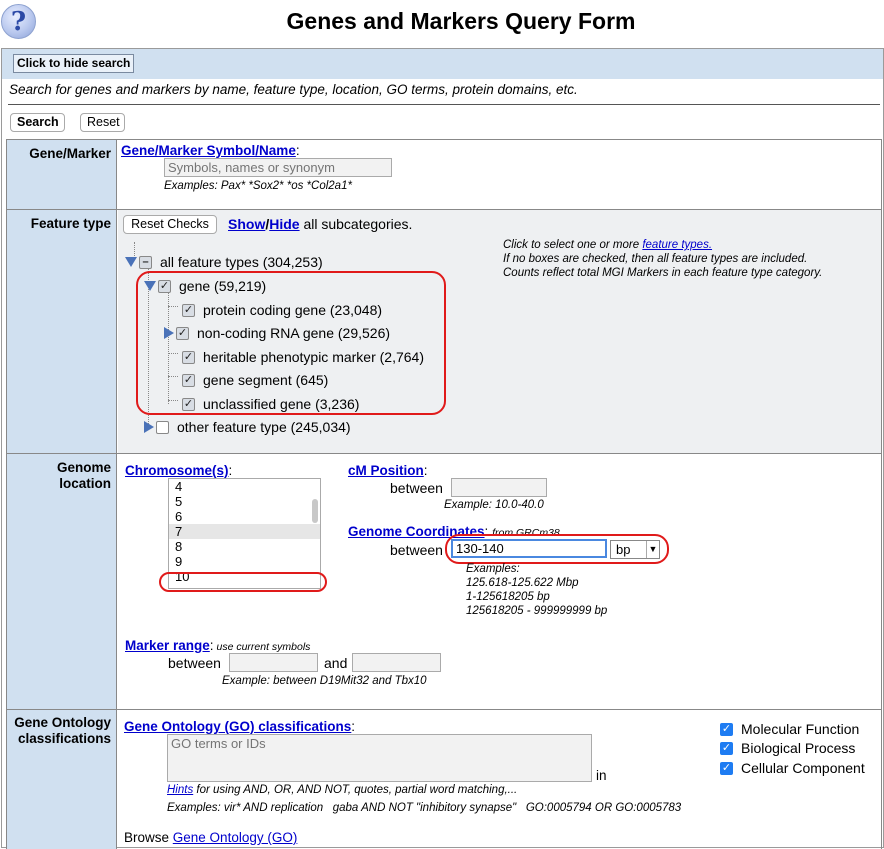 This screenshot has height=849, width=884. What do you see at coordinates (145, 262) in the screenshot?
I see `all-feature-types-checkbox: –` at bounding box center [145, 262].